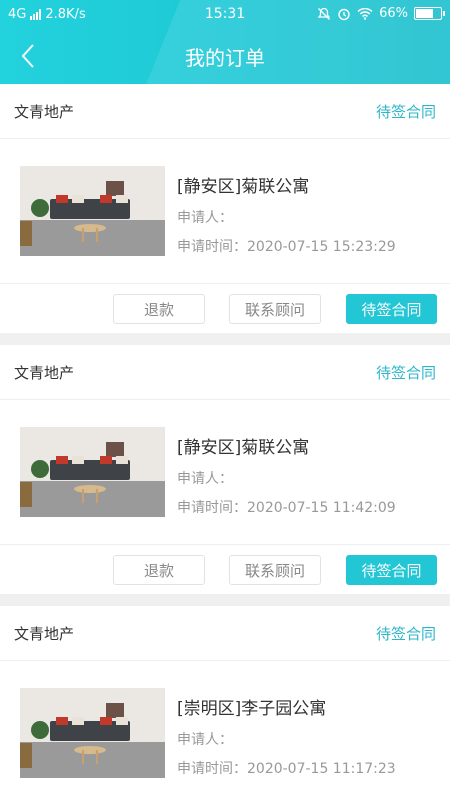  I want to click on status-right: 66%, so click(381, 13).